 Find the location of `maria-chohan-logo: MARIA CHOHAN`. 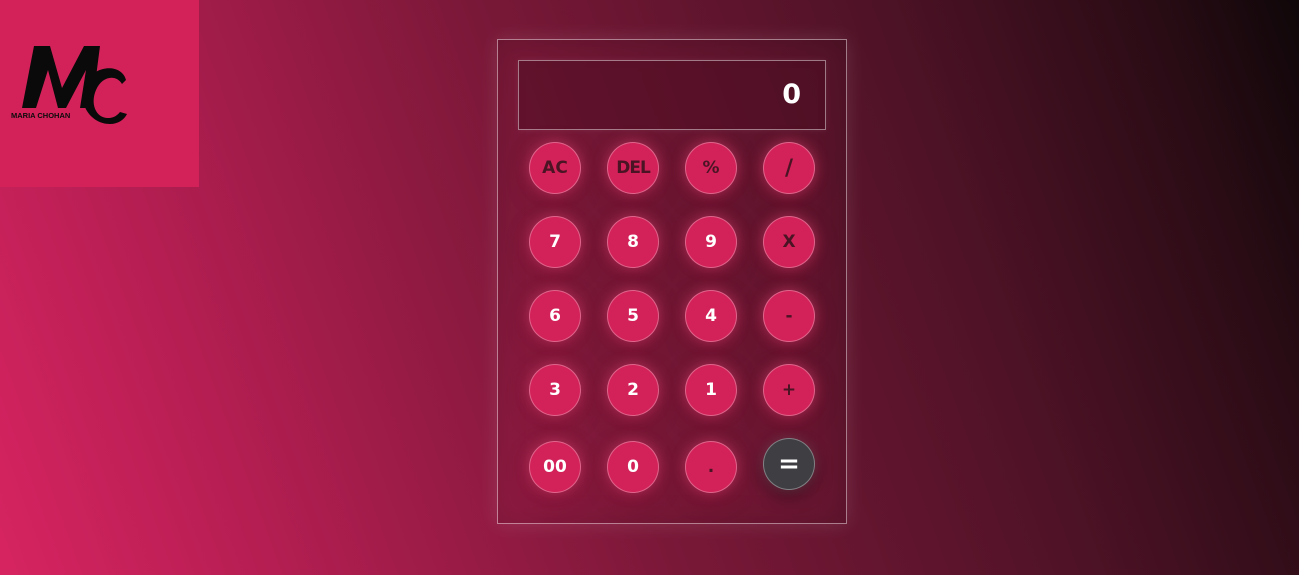

maria-chohan-logo: MARIA CHOHAN is located at coordinates (69, 85).